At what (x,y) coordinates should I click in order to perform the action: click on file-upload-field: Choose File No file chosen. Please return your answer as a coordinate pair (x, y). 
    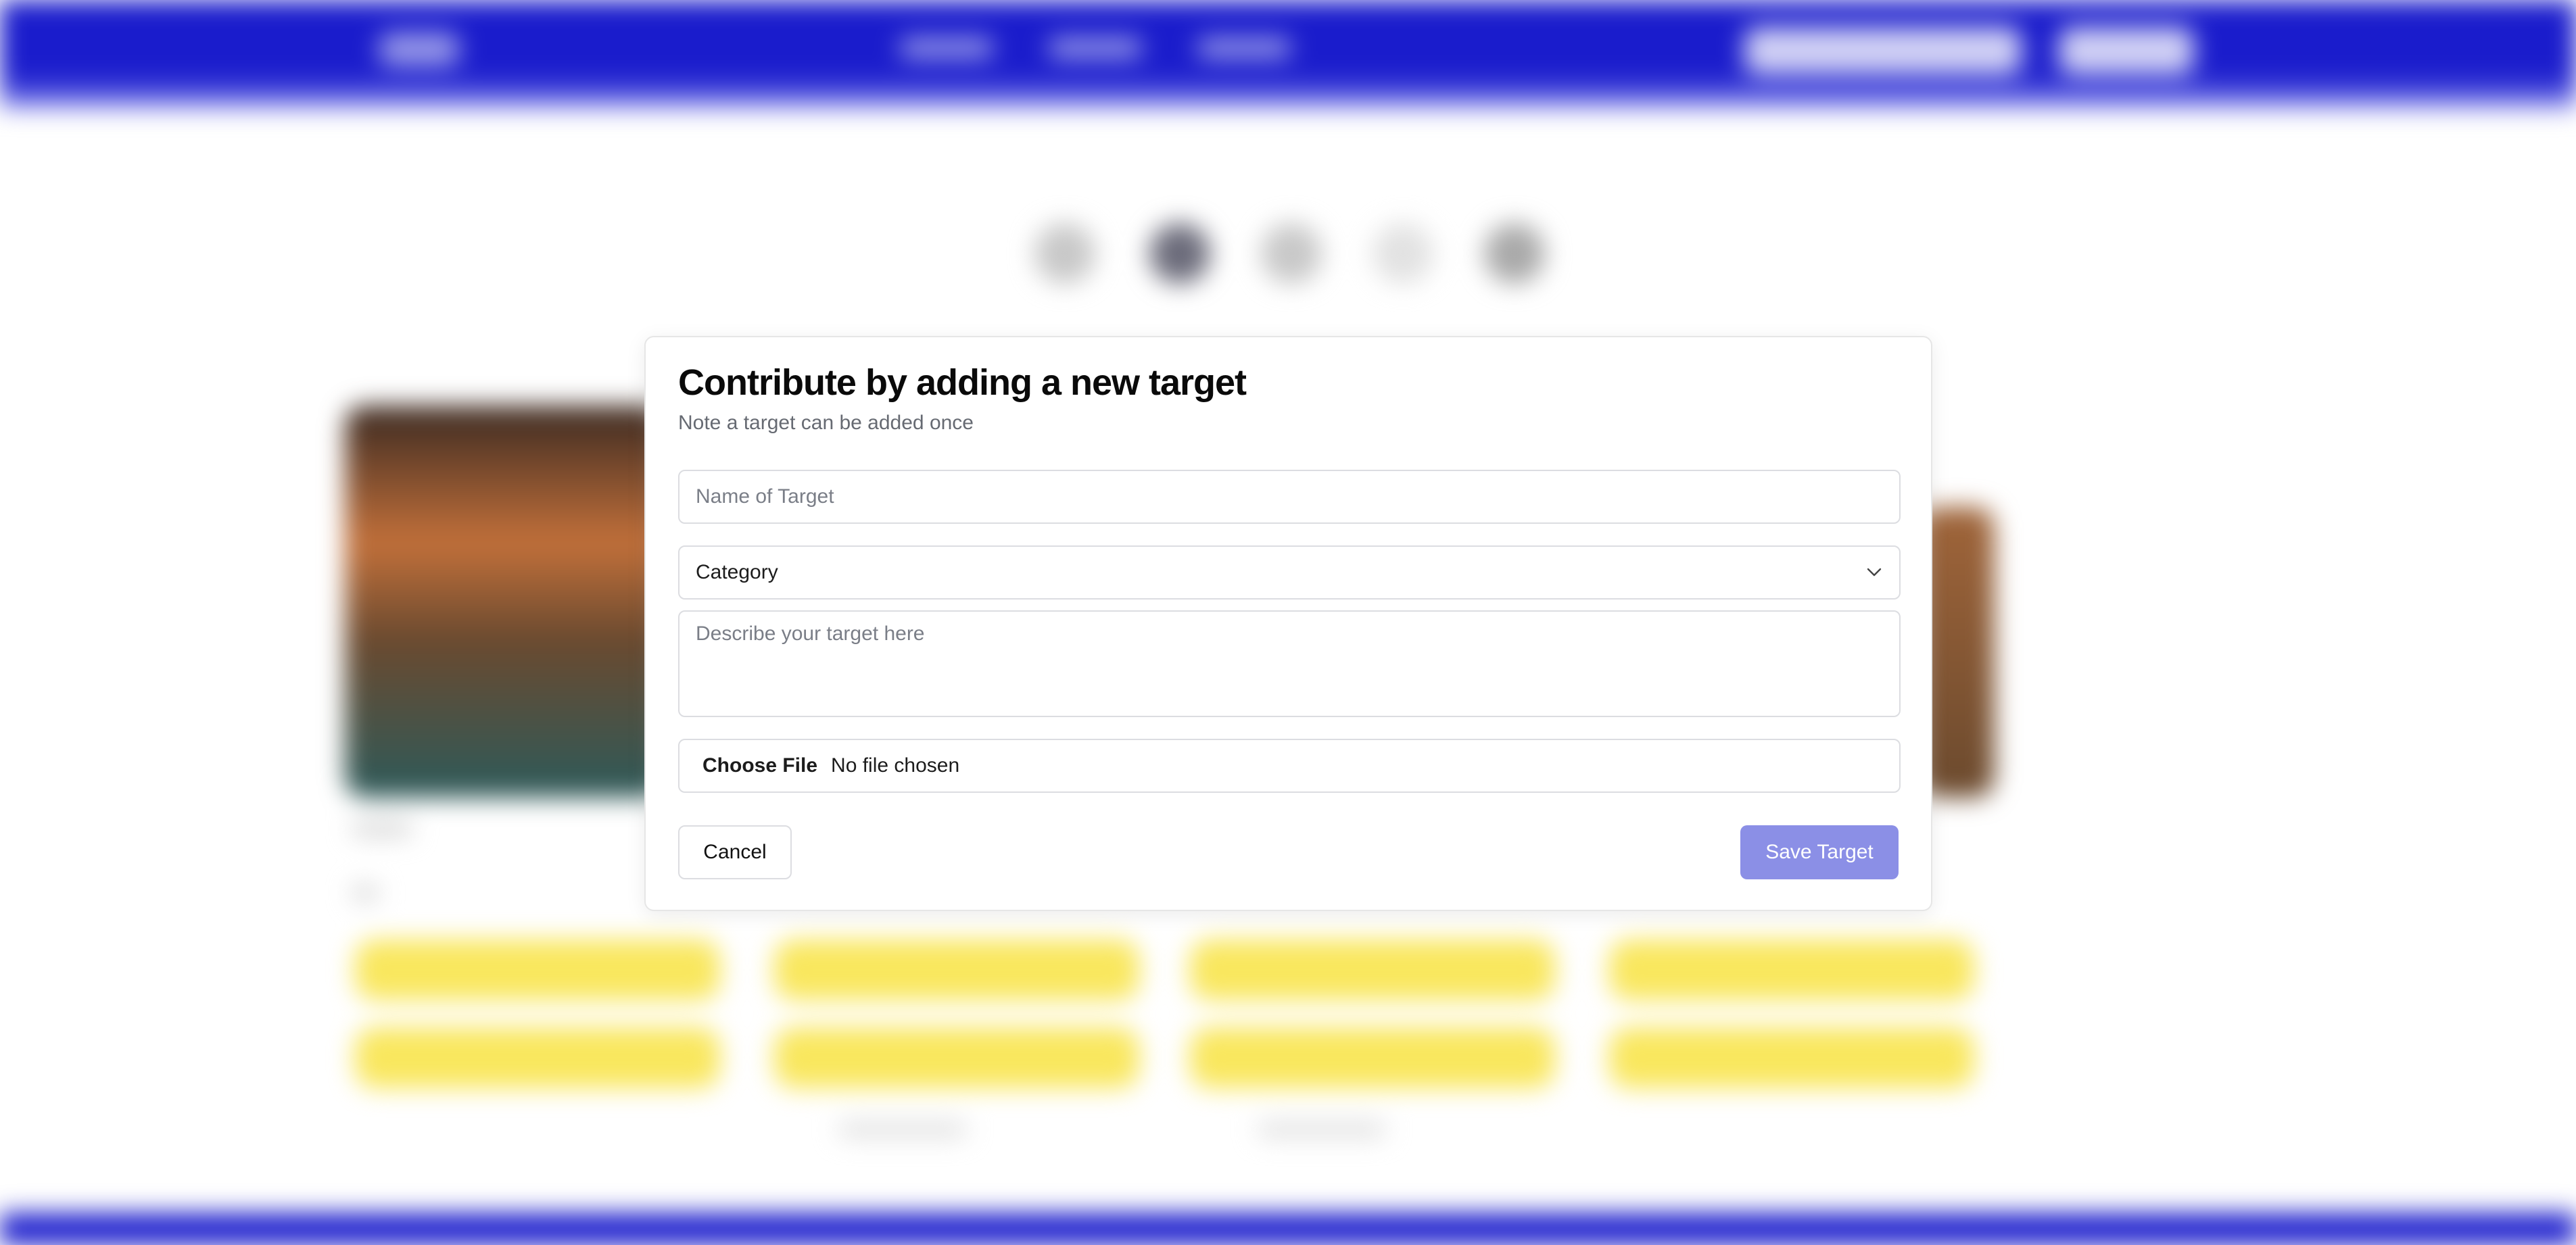
    Looking at the image, I should click on (1289, 766).